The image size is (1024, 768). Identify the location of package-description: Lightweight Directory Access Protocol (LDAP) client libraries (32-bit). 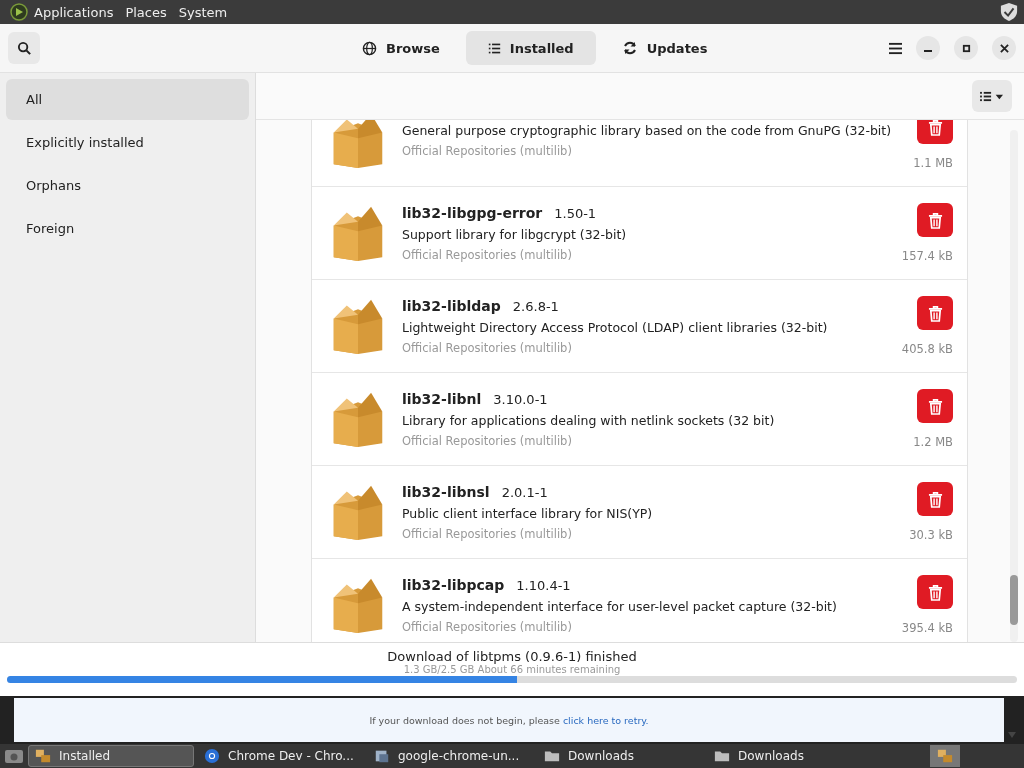
(615, 327).